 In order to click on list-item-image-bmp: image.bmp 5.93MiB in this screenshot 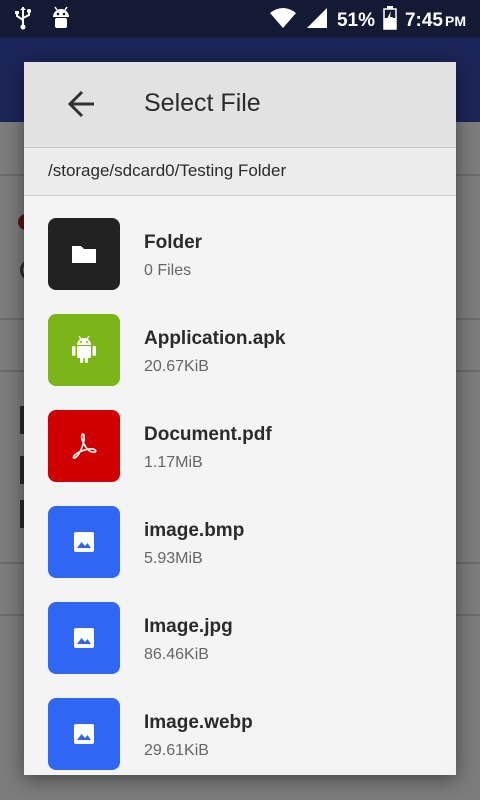, I will do `click(240, 532)`.